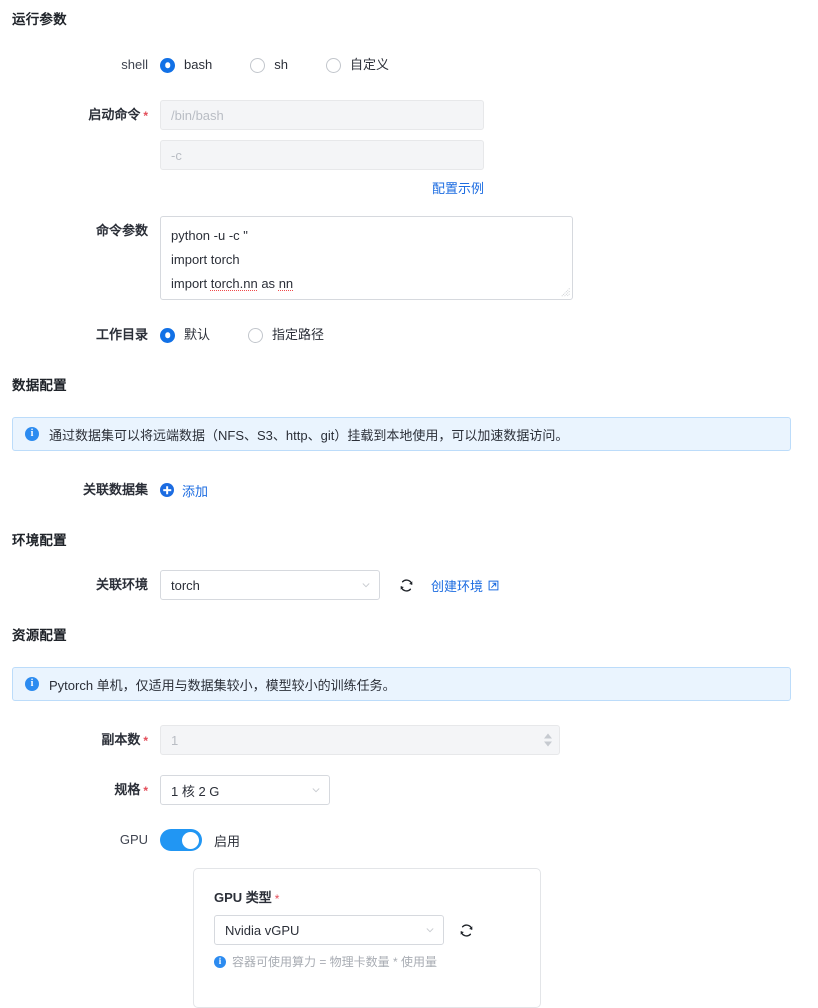  Describe the element at coordinates (80, 740) in the screenshot. I see `replicas-label: 副本数 *` at that location.